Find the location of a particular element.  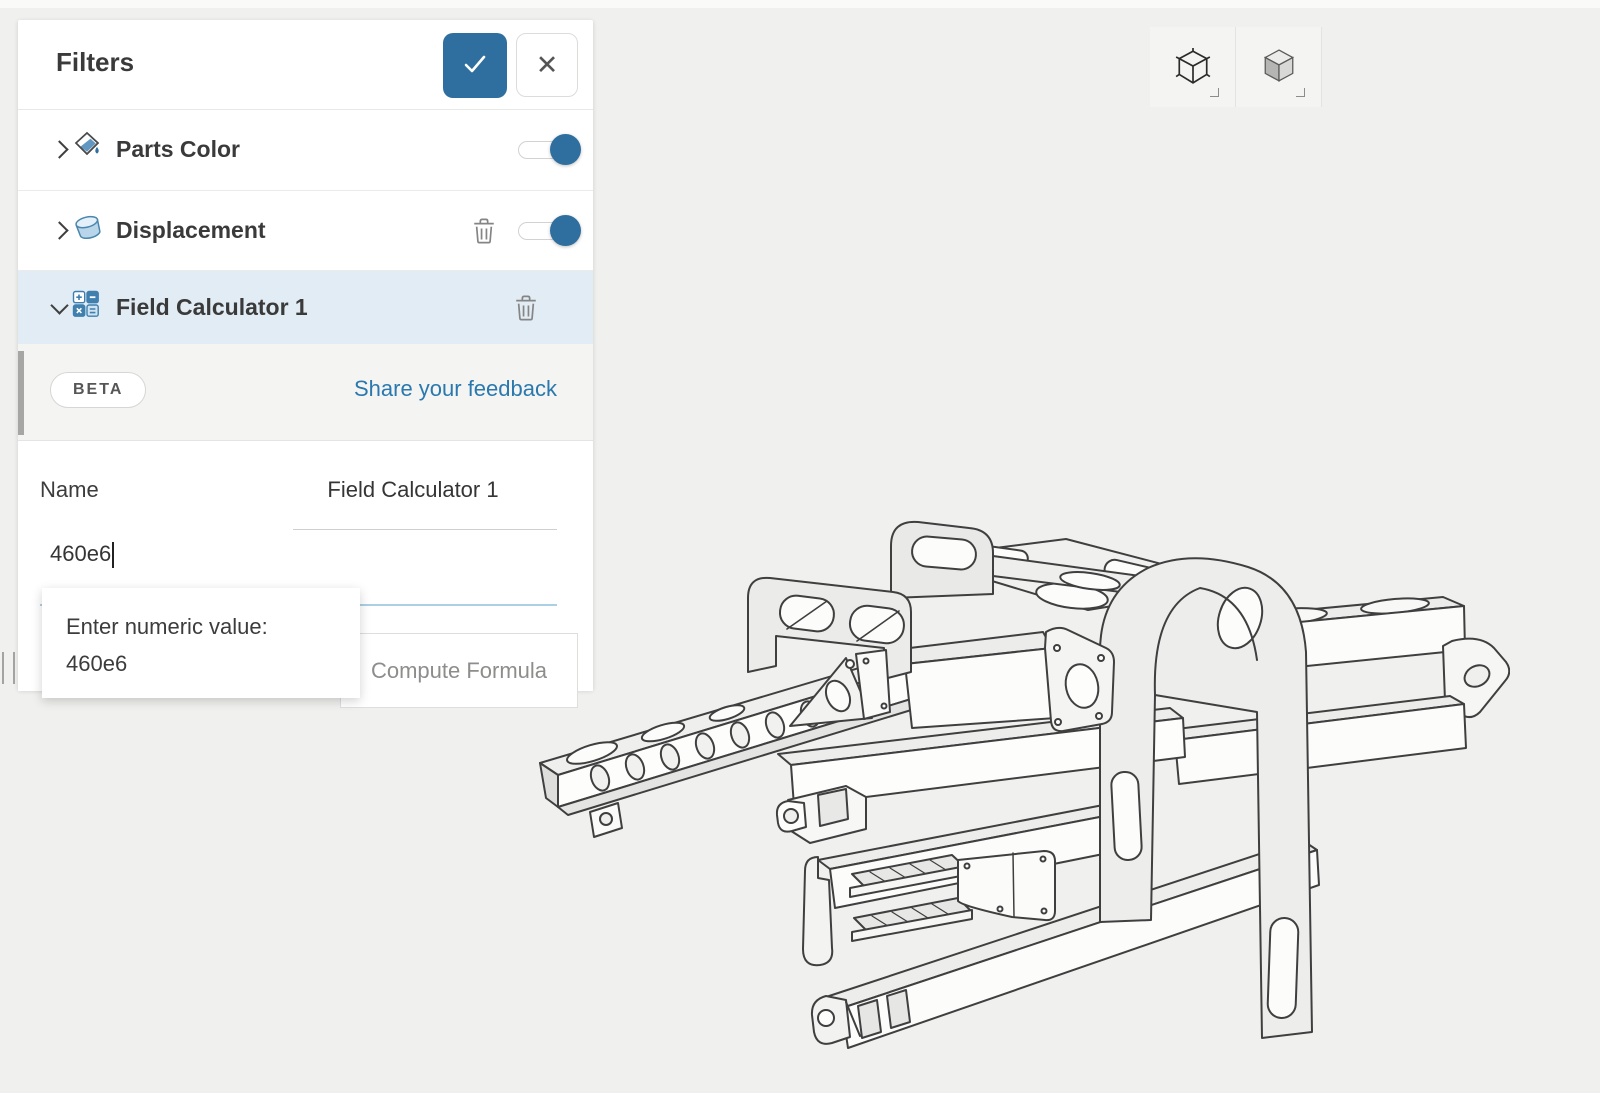

delete-displacement-icon is located at coordinates (484, 233).